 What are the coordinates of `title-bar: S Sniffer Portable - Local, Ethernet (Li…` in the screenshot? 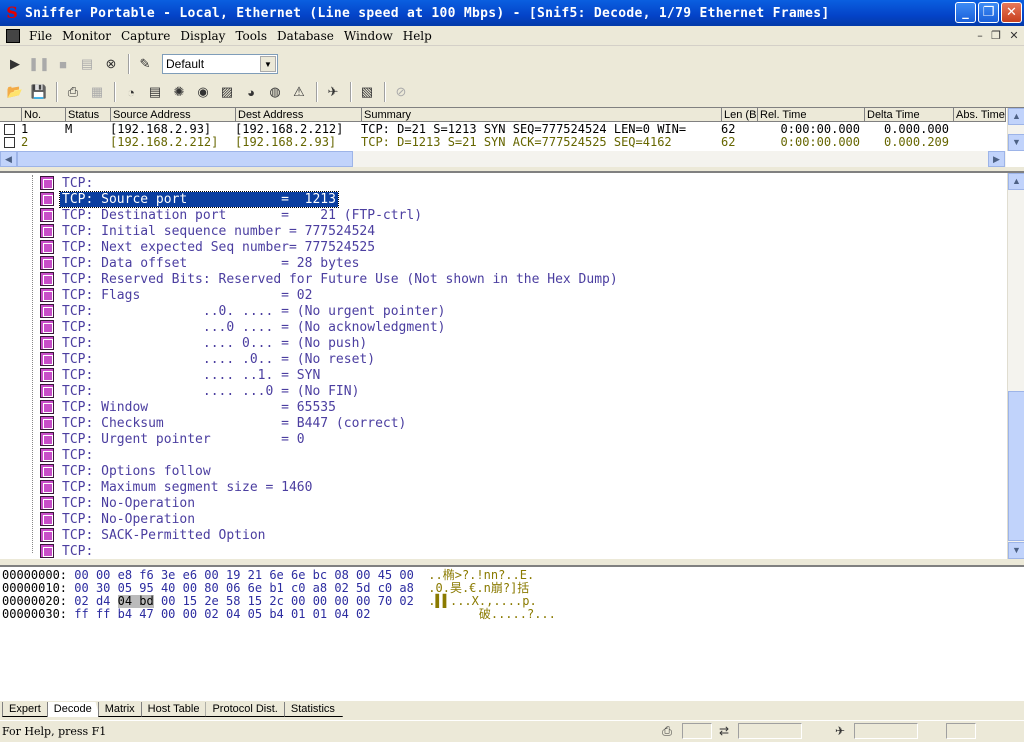 It's located at (512, 13).